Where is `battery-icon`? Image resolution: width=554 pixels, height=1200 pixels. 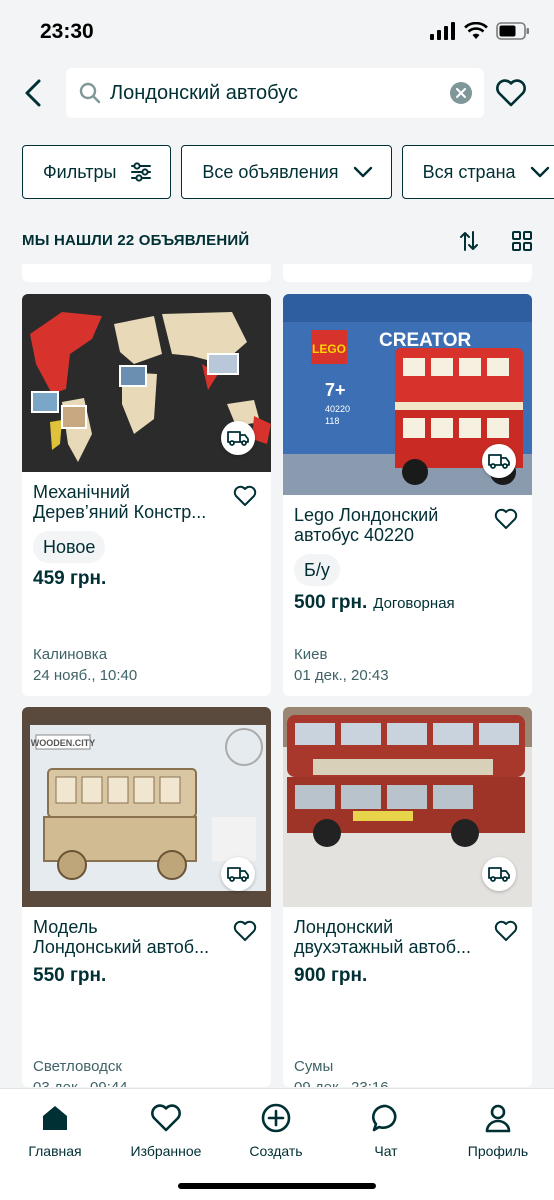 battery-icon is located at coordinates (512, 31).